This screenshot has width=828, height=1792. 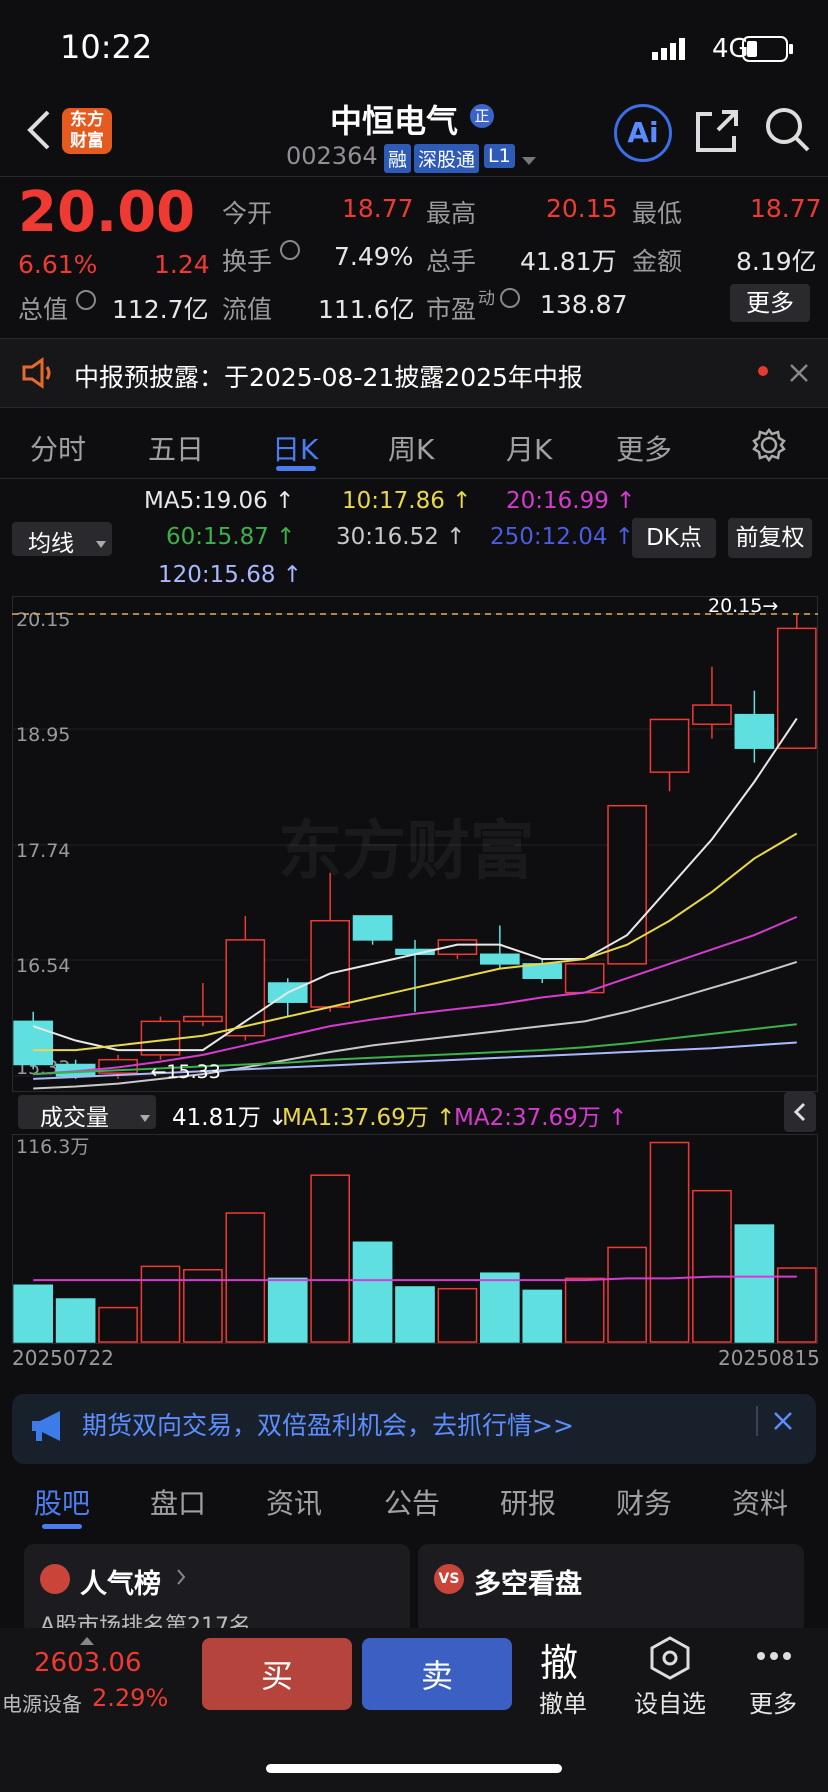 I want to click on popularity-title: 人气榜, so click(x=120, y=1584).